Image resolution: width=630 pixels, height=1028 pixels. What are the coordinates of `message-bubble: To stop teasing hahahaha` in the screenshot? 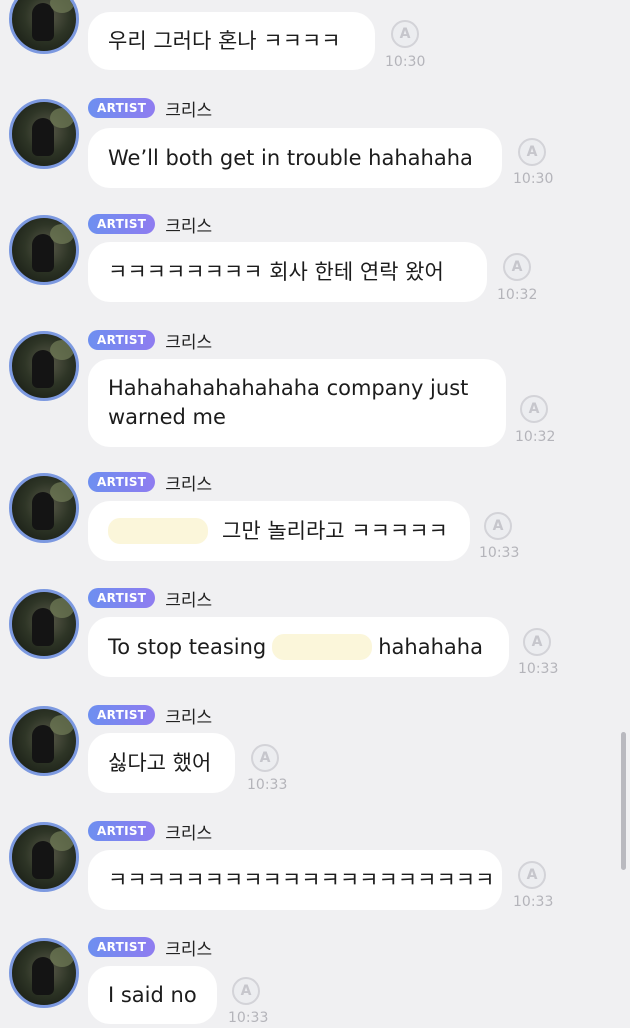 It's located at (298, 647).